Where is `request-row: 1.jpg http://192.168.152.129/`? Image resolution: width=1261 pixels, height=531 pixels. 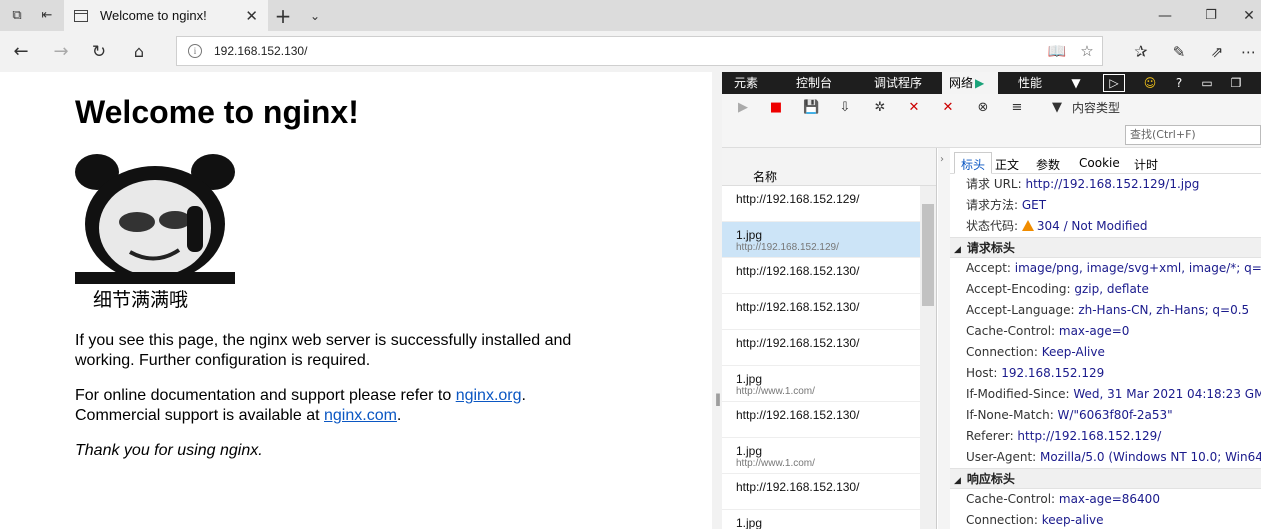 request-row: 1.jpg http://192.168.152.129/ is located at coordinates (821, 240).